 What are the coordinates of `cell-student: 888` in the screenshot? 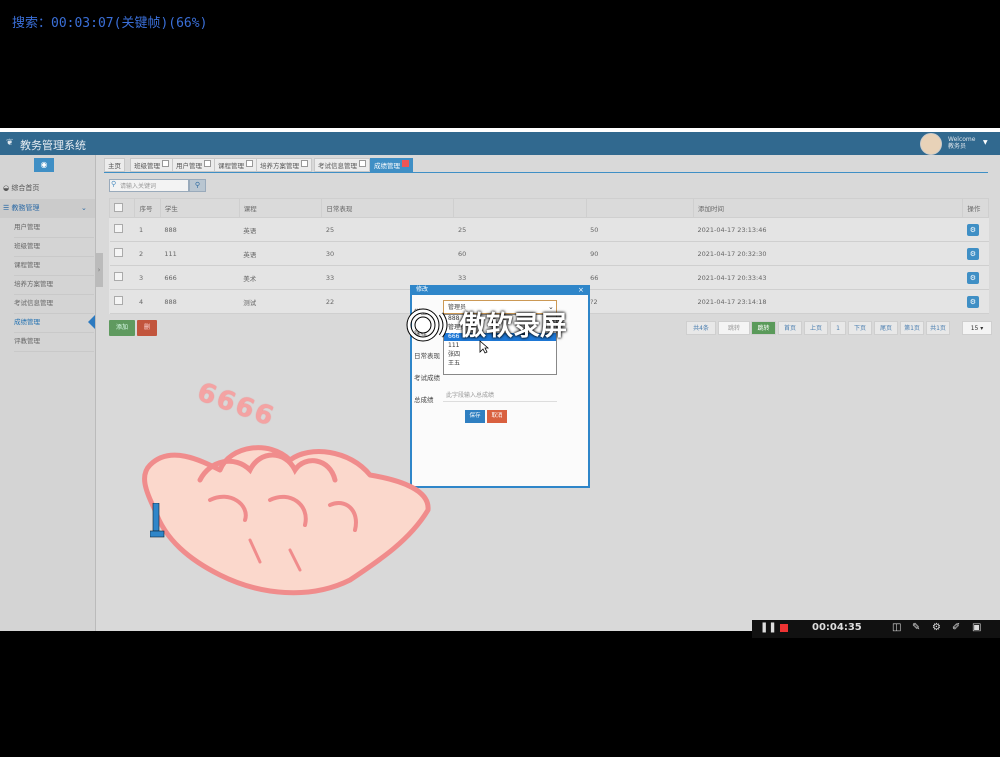 It's located at (200, 301).